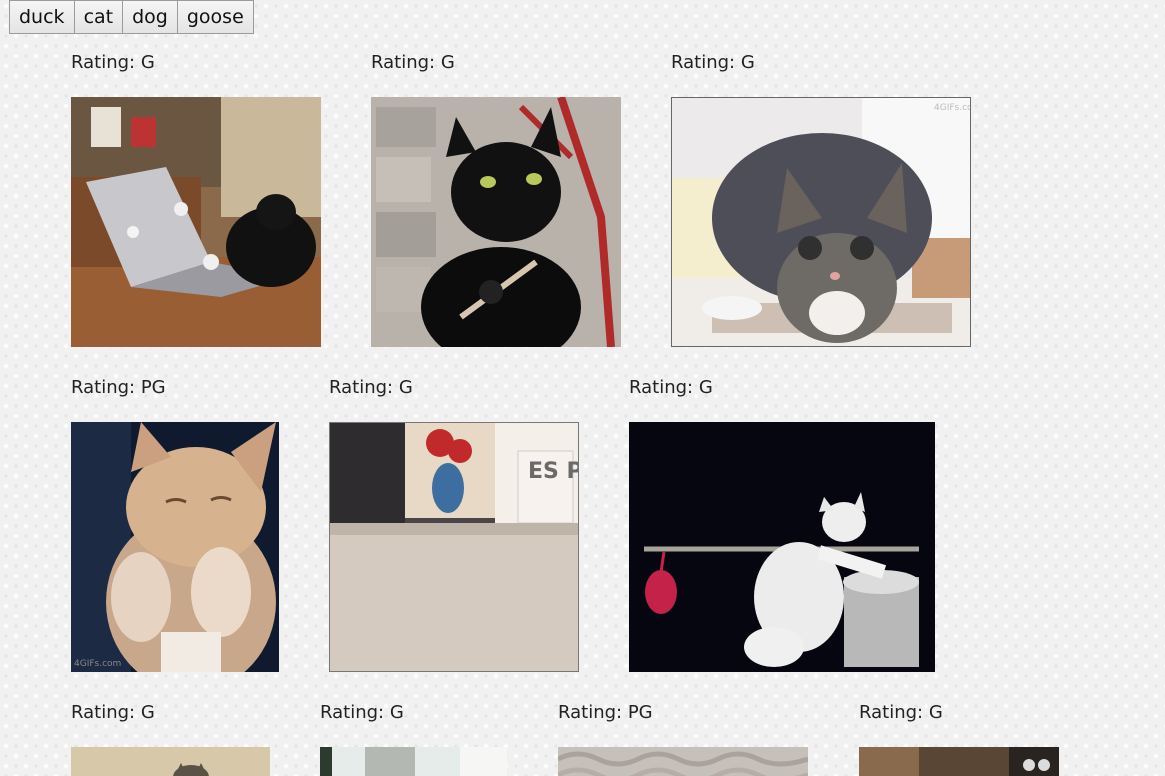  I want to click on search-button-duck: duck, so click(42, 17).